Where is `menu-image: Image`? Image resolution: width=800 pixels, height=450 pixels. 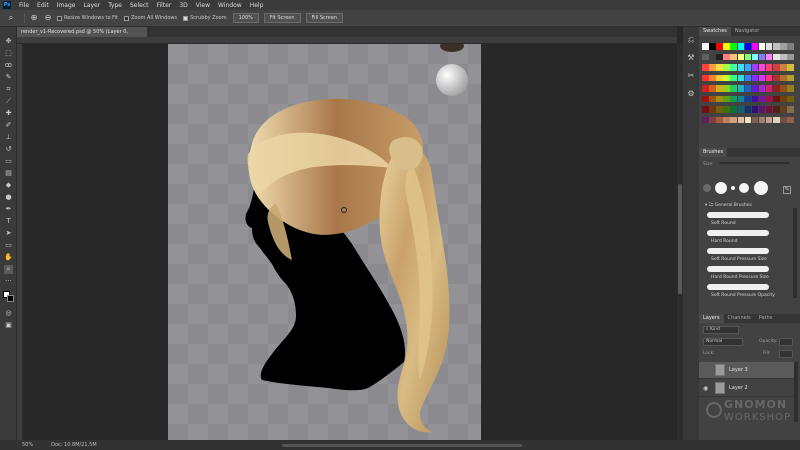 menu-image: Image is located at coordinates (66, 5).